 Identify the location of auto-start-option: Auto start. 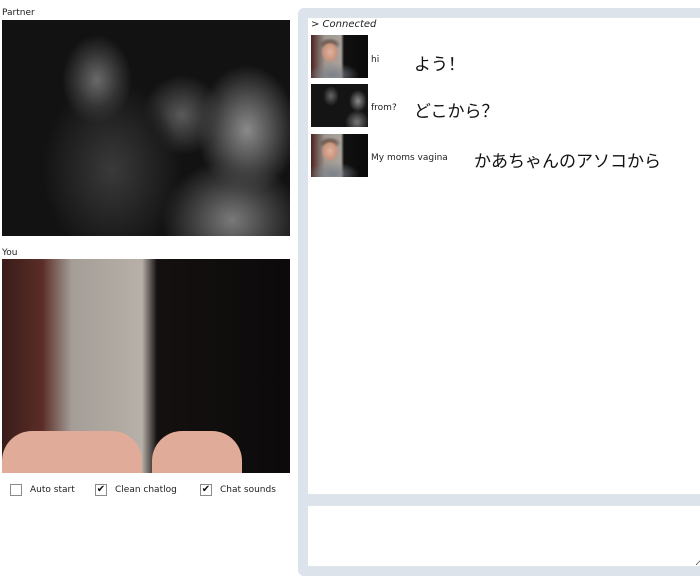
(42, 490).